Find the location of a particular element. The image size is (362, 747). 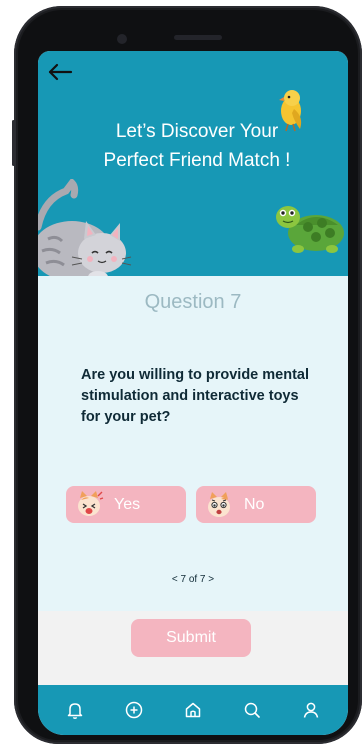

pagination-indicator: < 7 of 7 > is located at coordinates (193, 579).